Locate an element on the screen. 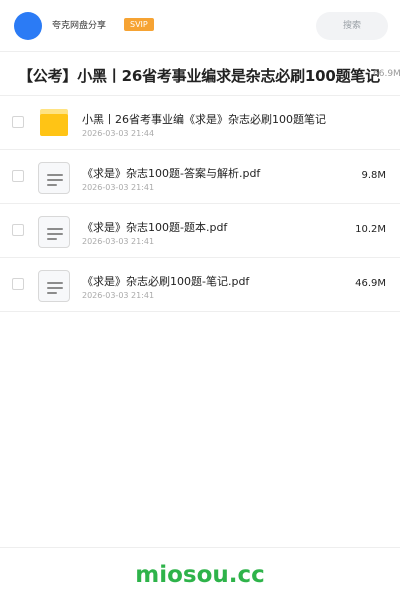 This screenshot has width=400, height=600. list-item: 《求是》杂志100题-题本.pdf 2026-03-03 21:41 10.2M is located at coordinates (200, 231).